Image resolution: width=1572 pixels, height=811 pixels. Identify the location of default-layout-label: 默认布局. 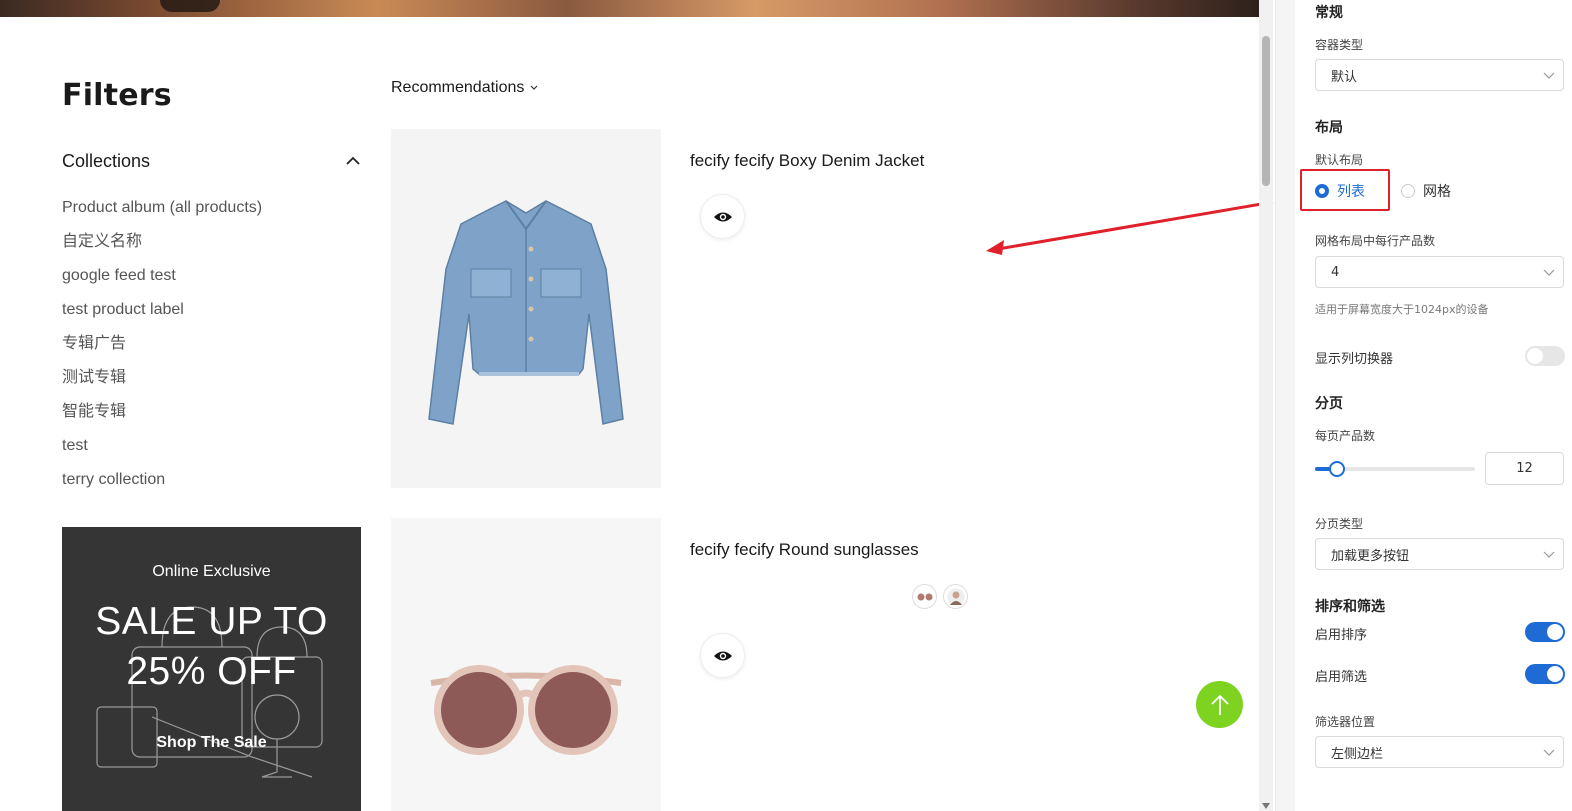
(1339, 160).